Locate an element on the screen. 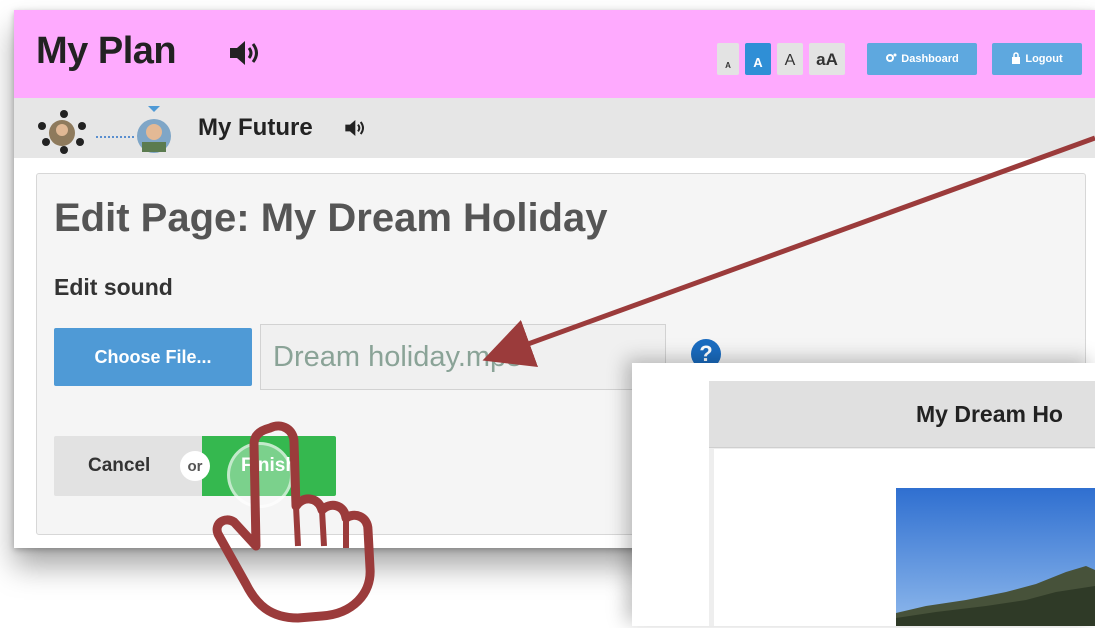 Image resolution: width=1095 pixels, height=628 pixels. section-label: Edit sound is located at coordinates (113, 287).